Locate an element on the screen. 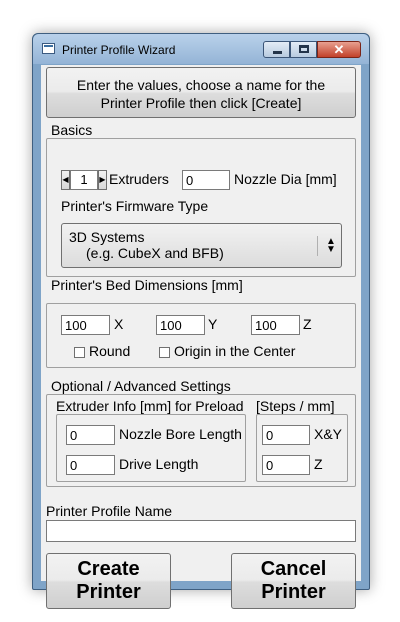  nozzle-dia-label: Nozzle Dia [mm] is located at coordinates (285, 179).